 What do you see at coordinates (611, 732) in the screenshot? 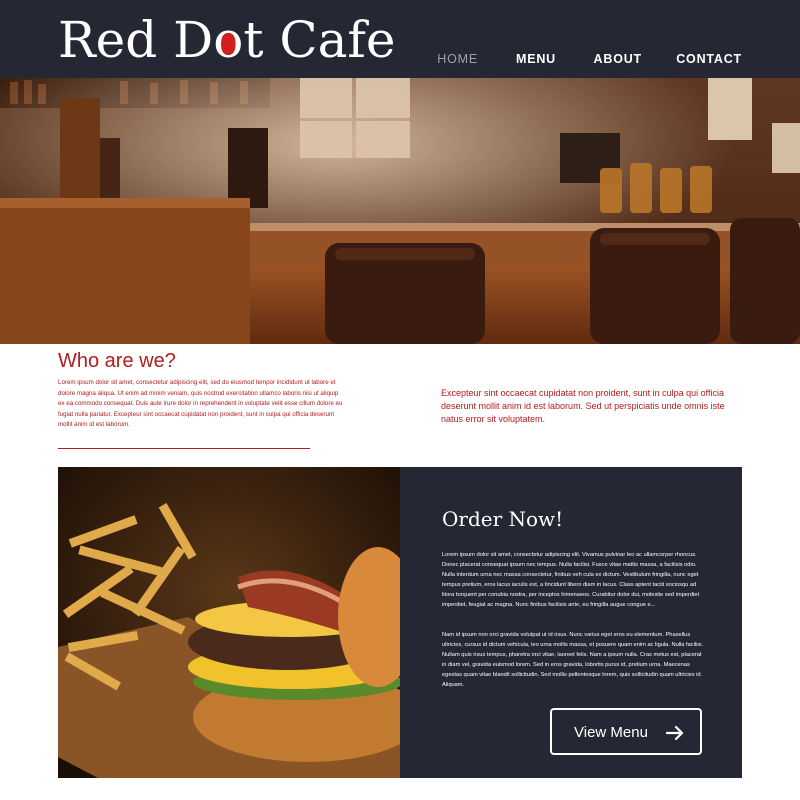
I see `view-menu-label: View Menu` at bounding box center [611, 732].